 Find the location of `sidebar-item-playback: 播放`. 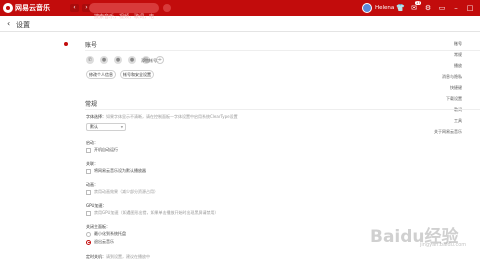

sidebar-item-playback: 播放 is located at coordinates (458, 66).